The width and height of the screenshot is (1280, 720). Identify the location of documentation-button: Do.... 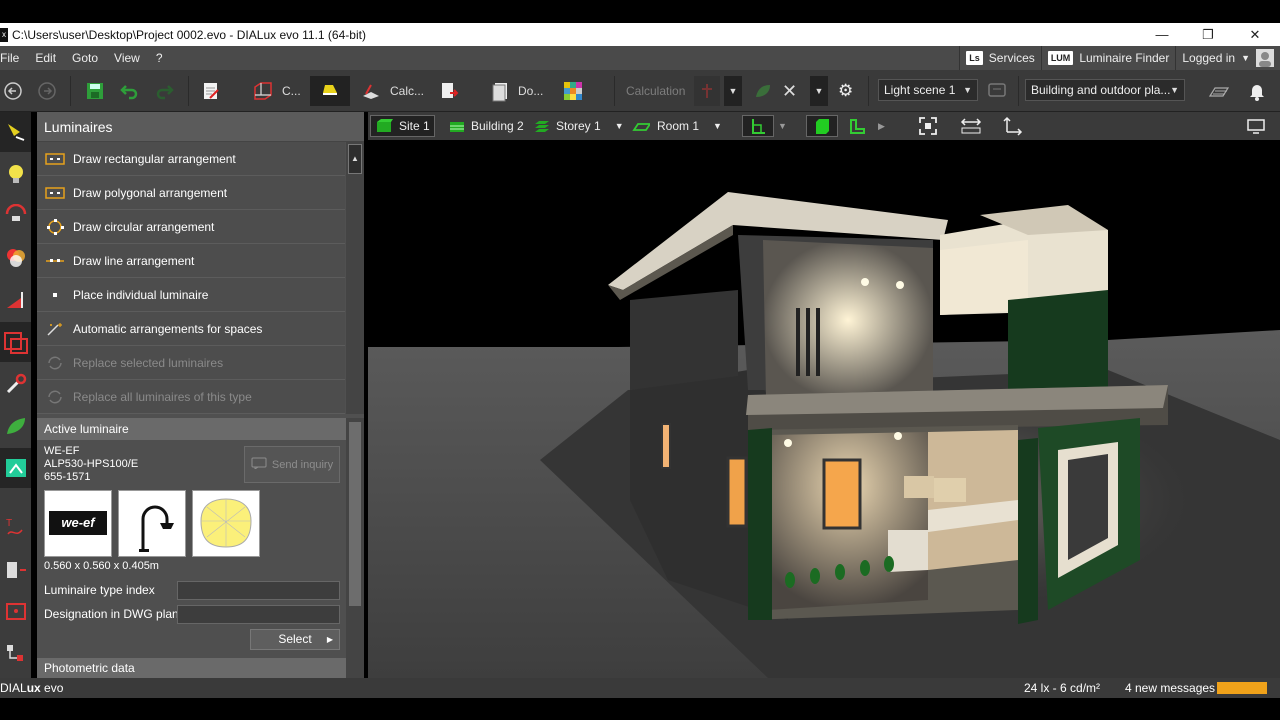
(516, 91).